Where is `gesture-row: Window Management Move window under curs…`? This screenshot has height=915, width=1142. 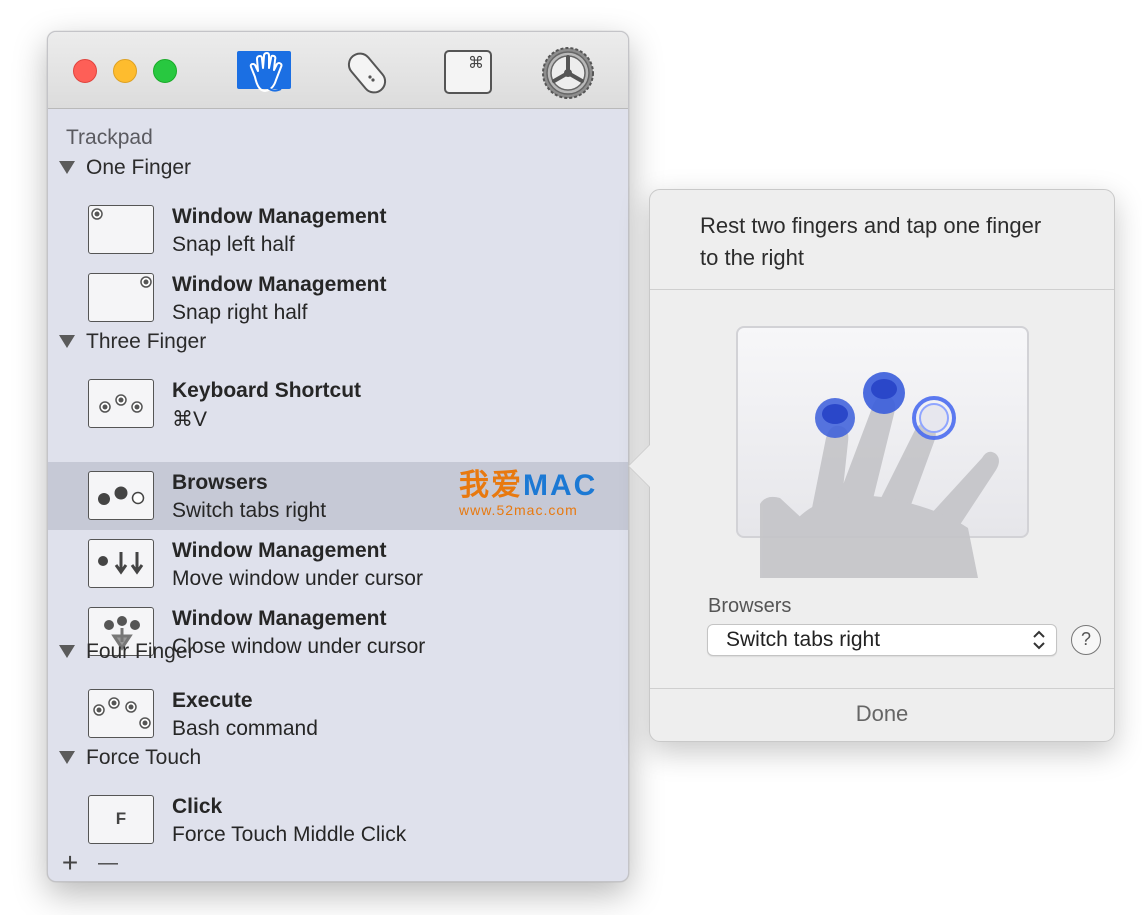
gesture-row: Window Management Move window under curs… is located at coordinates (338, 564).